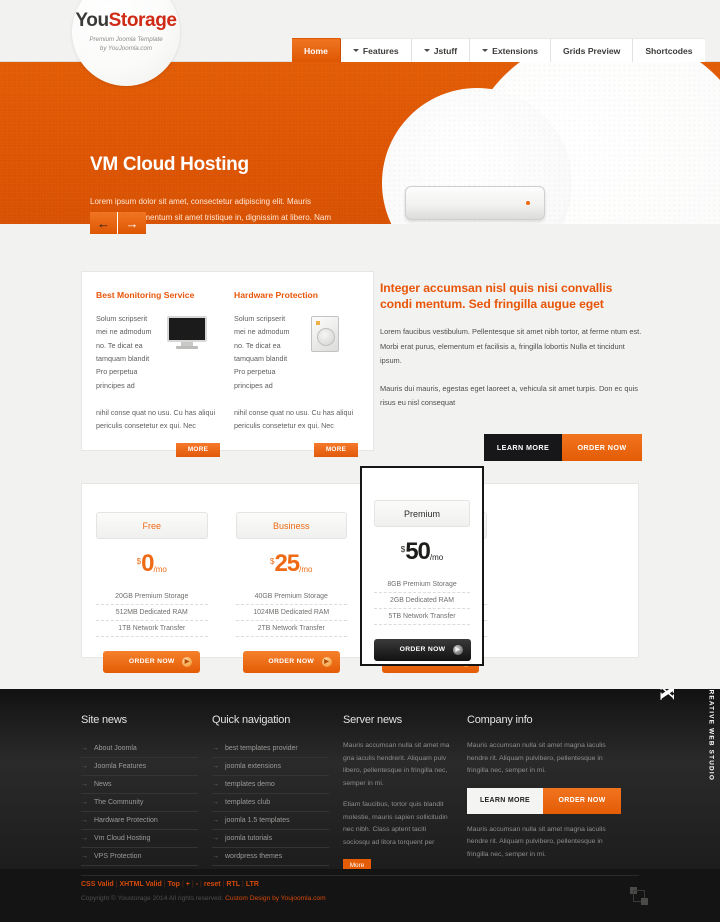 This screenshot has width=720, height=922. I want to click on footer-link: → joomla 1.5 templates, so click(270, 821).